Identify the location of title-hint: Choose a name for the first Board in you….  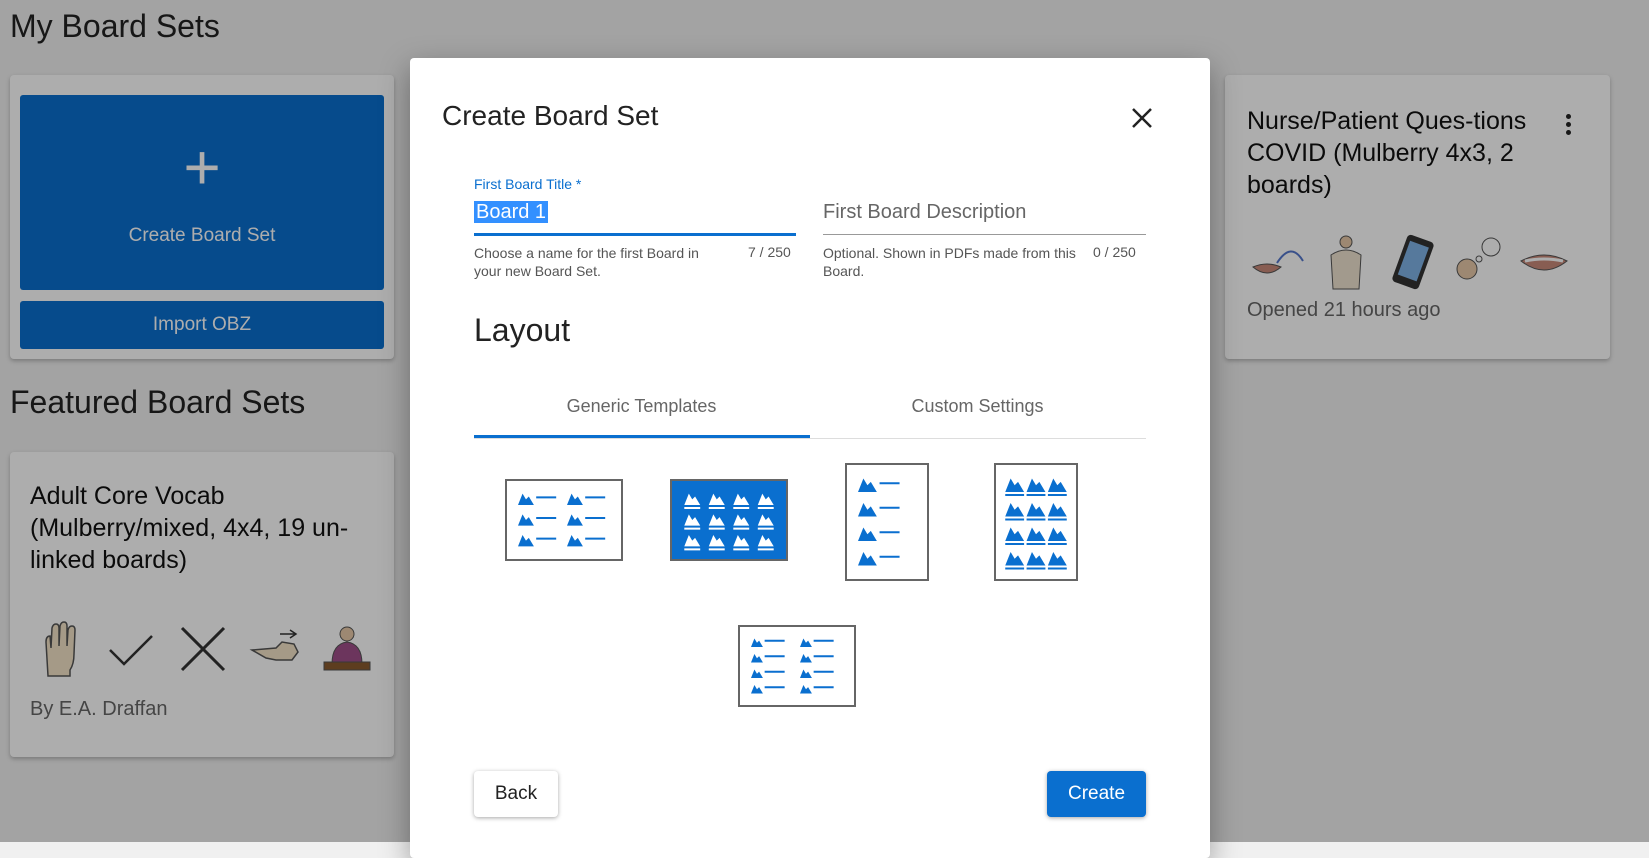
(586, 262).